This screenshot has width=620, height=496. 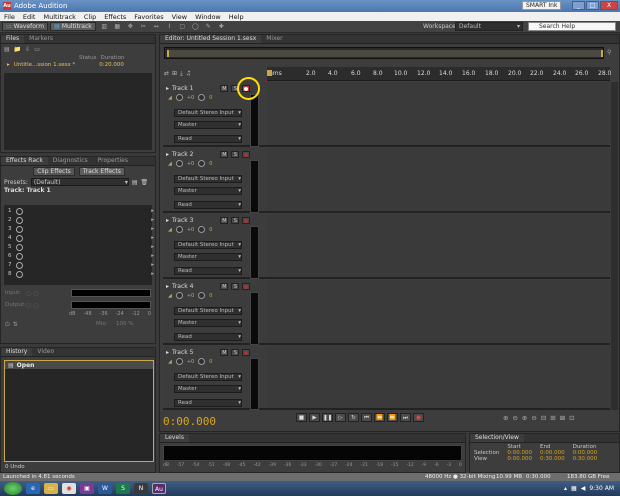 What do you see at coordinates (195, 27) in the screenshot?
I see `lasso-icon: ◯` at bounding box center [195, 27].